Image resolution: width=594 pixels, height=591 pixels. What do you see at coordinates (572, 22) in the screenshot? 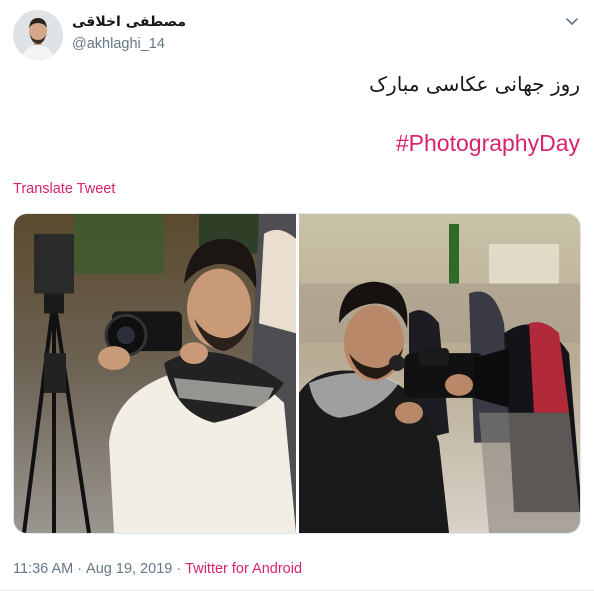
I see `chevron-down-icon` at bounding box center [572, 22].